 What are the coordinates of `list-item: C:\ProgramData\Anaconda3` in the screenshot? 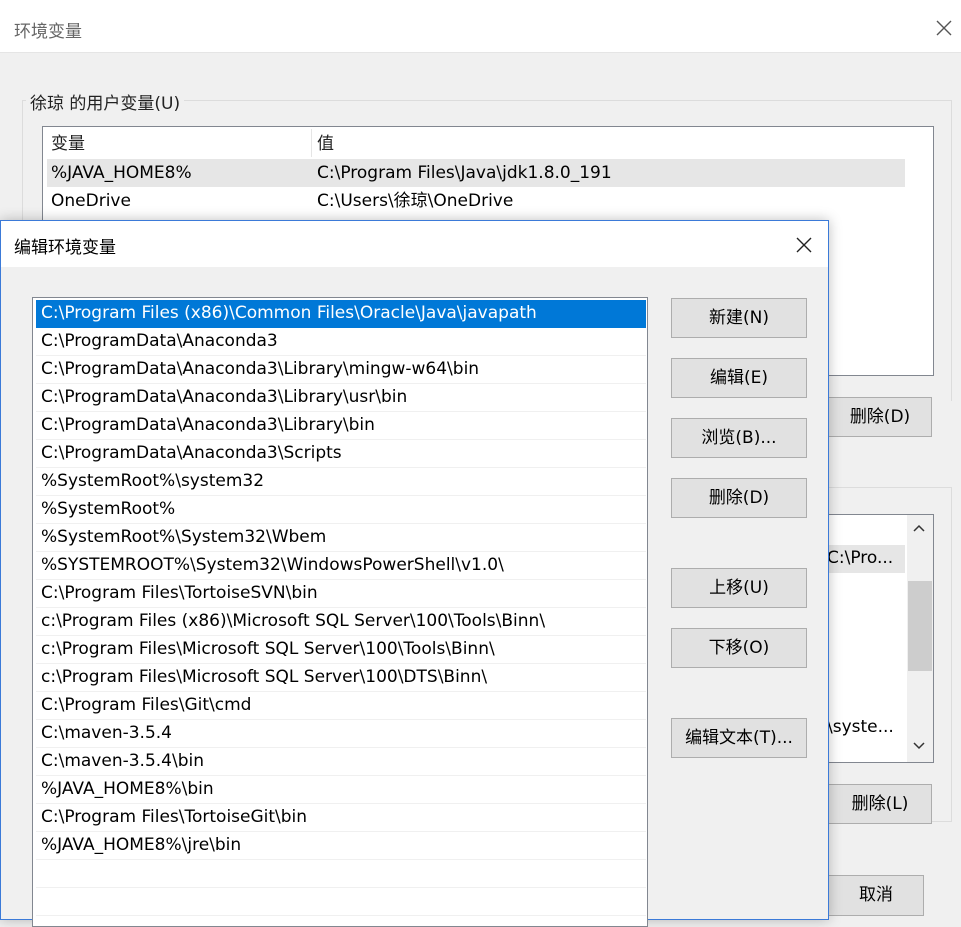 It's located at (341, 342).